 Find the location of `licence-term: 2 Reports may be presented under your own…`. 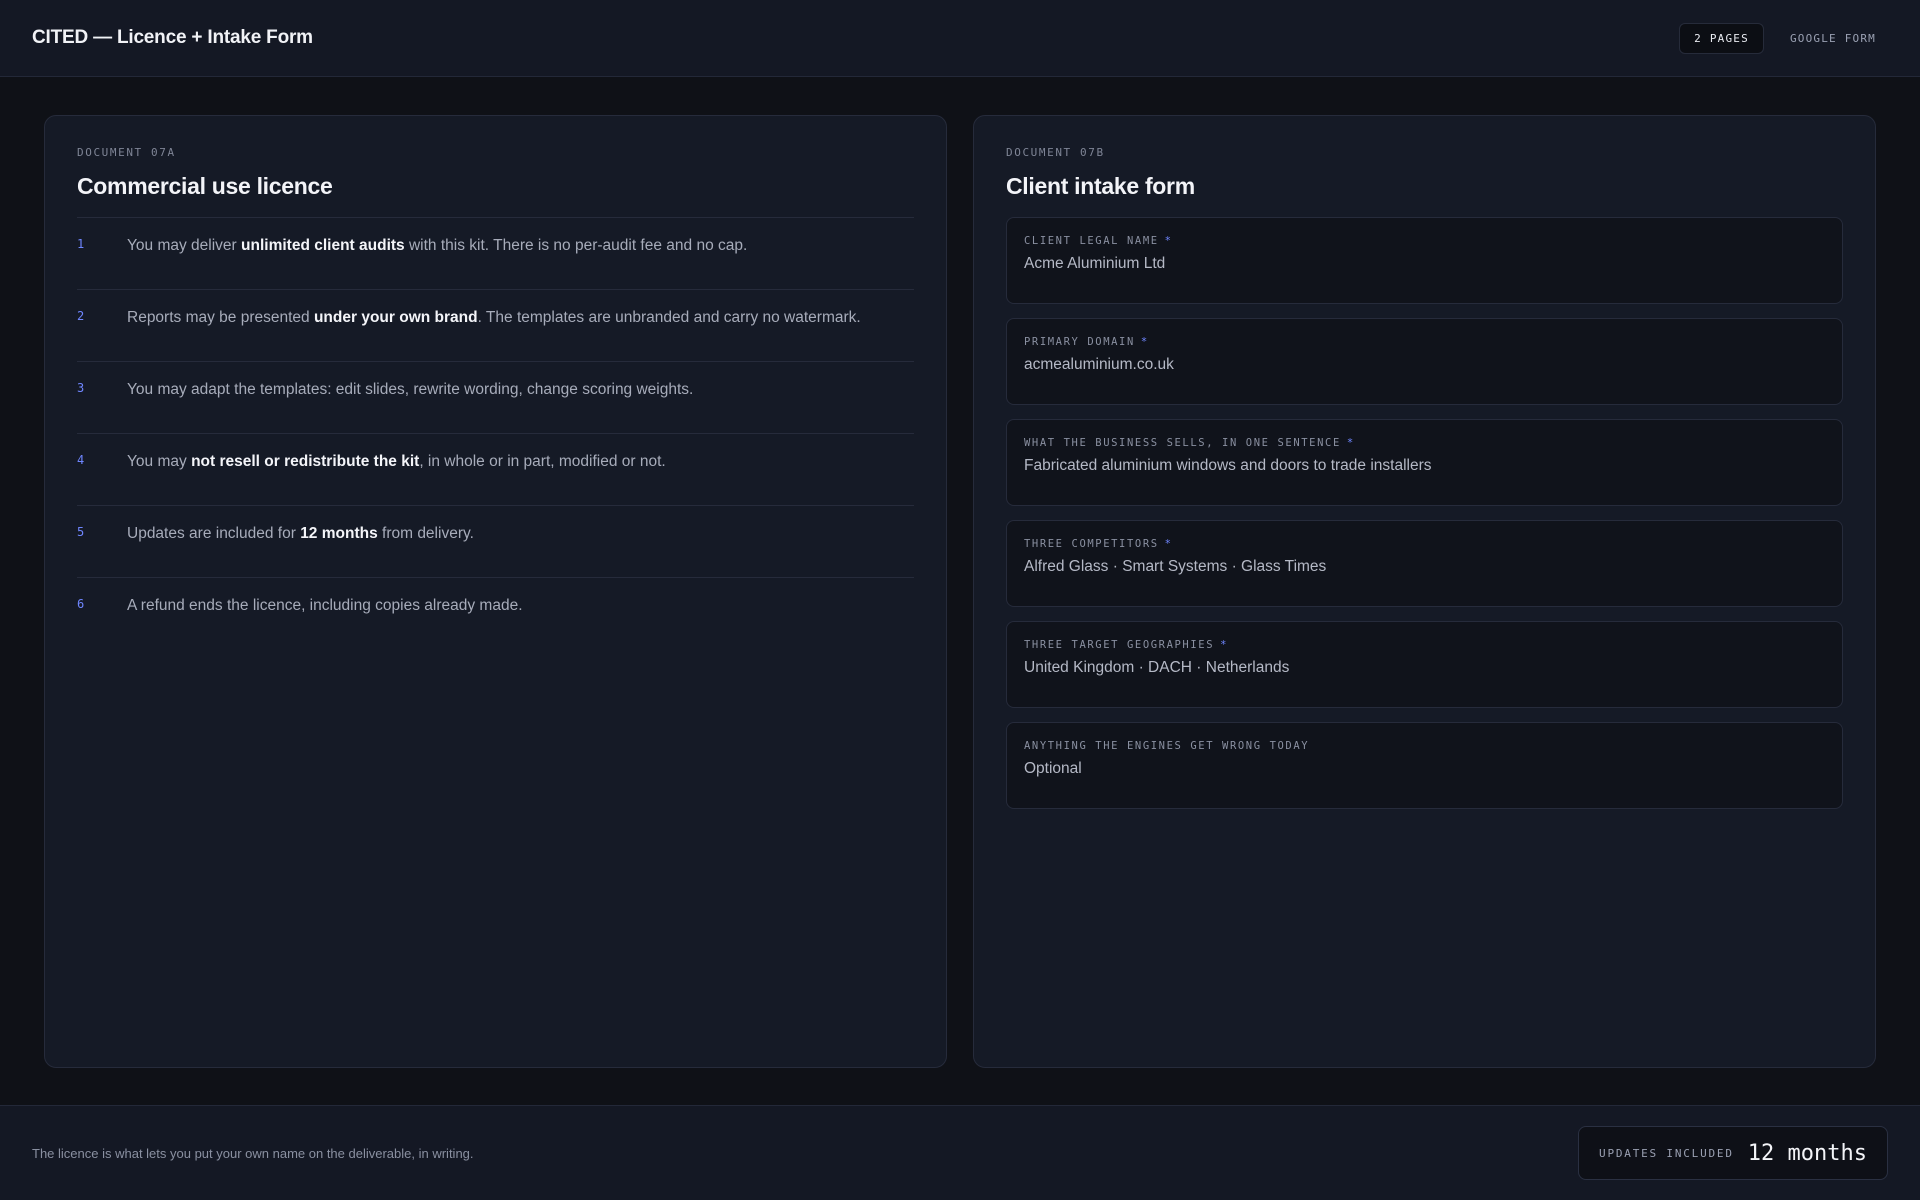

licence-term: 2 Reports may be presented under your own… is located at coordinates (495, 326).